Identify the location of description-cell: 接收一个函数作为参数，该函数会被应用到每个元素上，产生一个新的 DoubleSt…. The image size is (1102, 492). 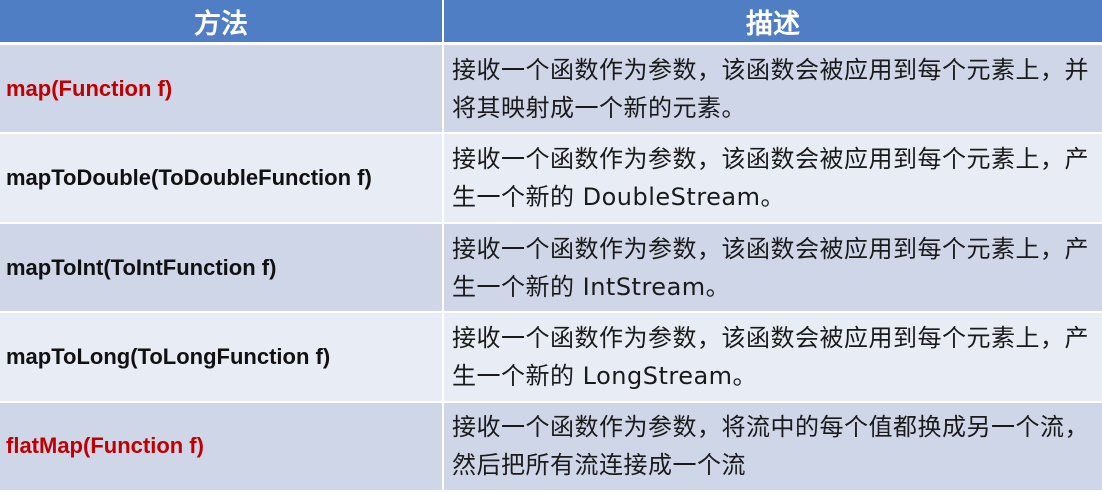
(772, 178).